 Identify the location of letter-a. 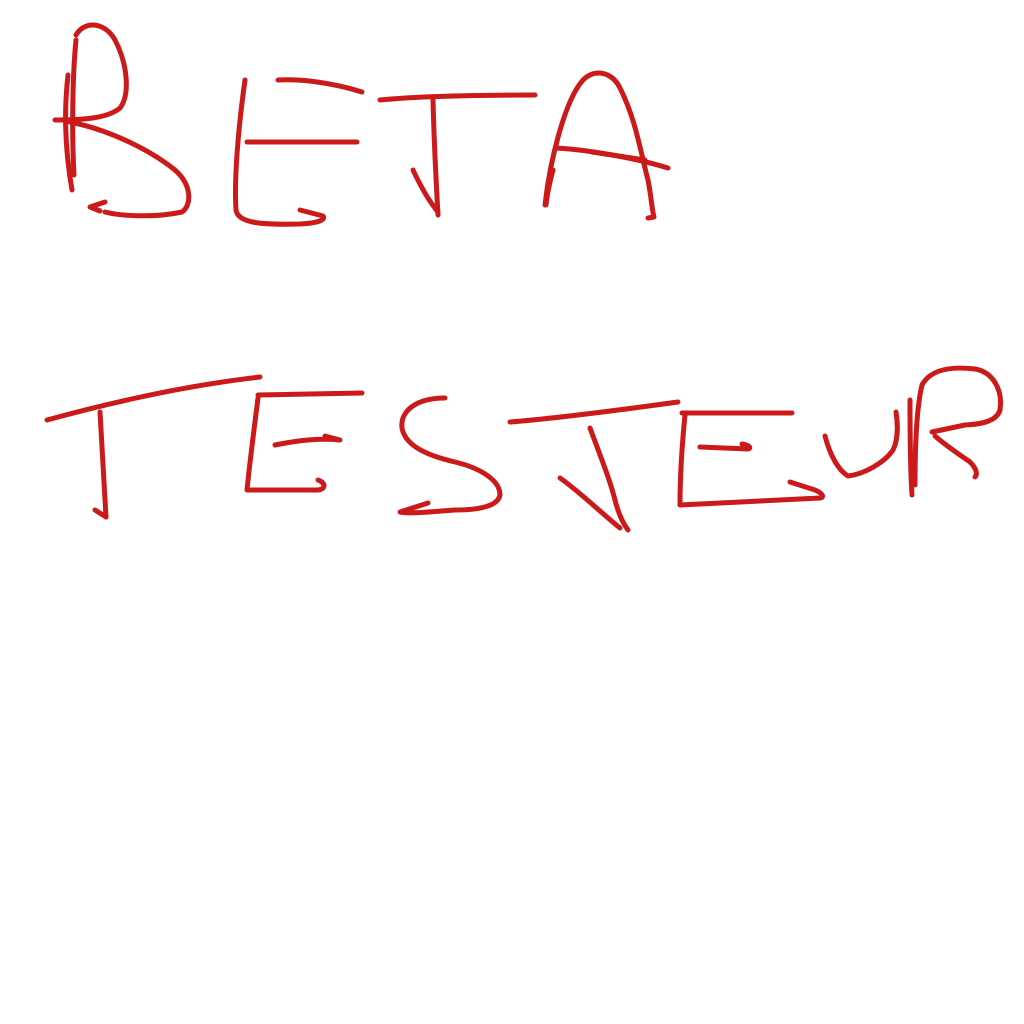
(606, 145).